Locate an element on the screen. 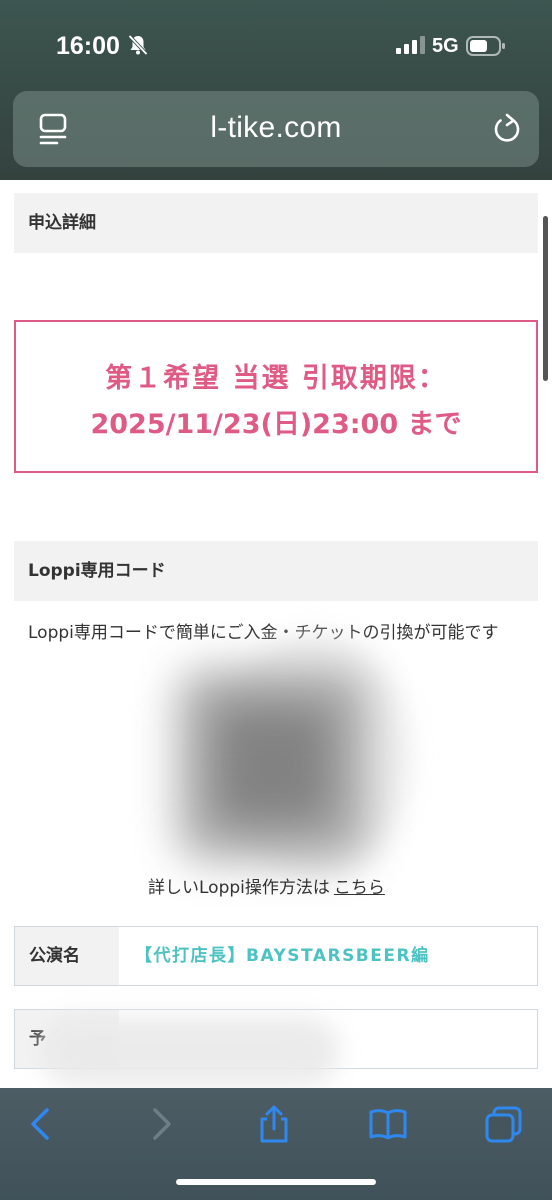 The height and width of the screenshot is (1200, 552). network-type: 5G is located at coordinates (445, 46).